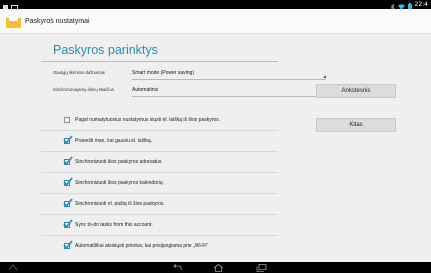 The width and height of the screenshot is (431, 273). I want to click on email-app-icon, so click(13, 21).